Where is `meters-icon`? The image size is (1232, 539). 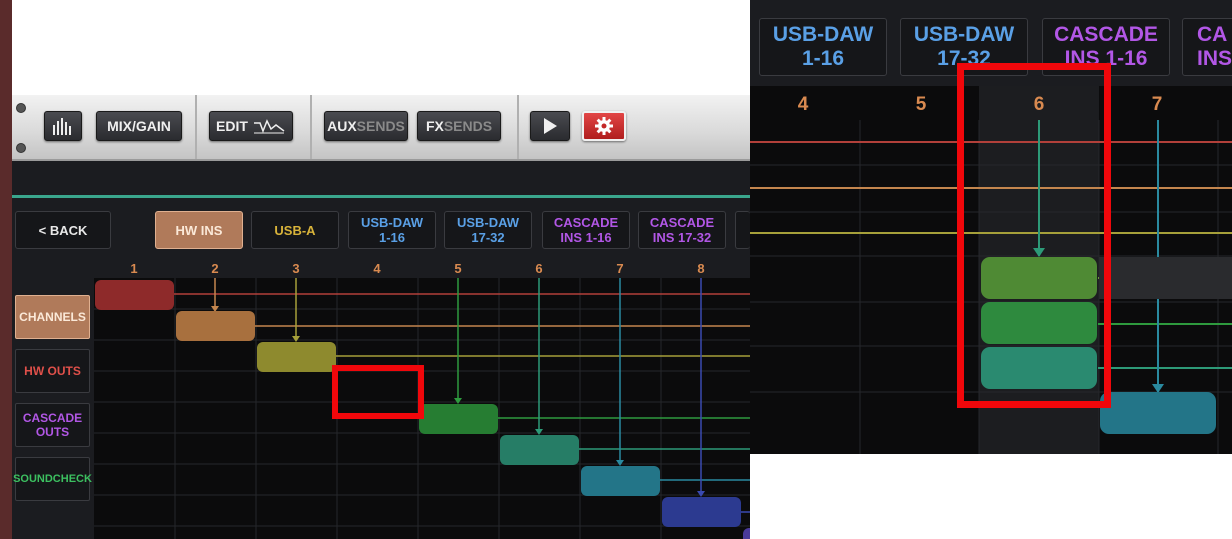 meters-icon is located at coordinates (62, 126).